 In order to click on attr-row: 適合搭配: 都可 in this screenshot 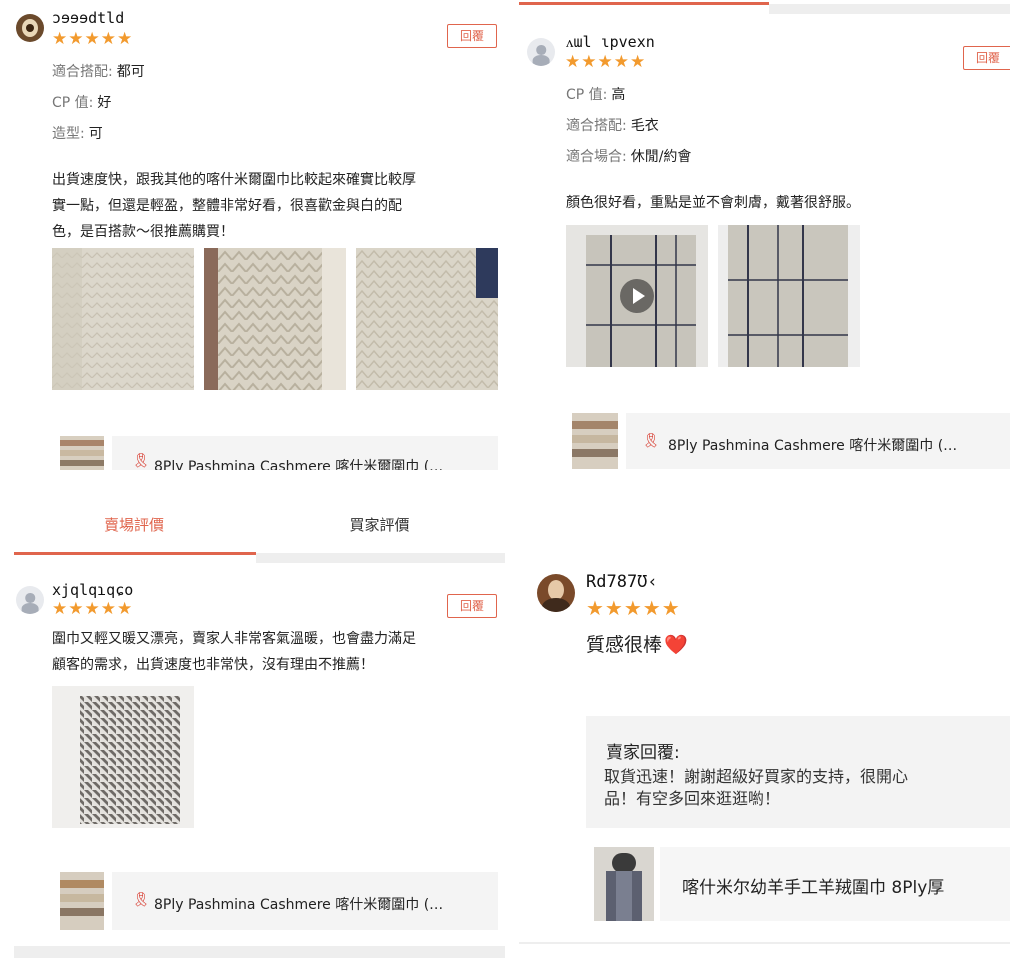, I will do `click(98, 71)`.